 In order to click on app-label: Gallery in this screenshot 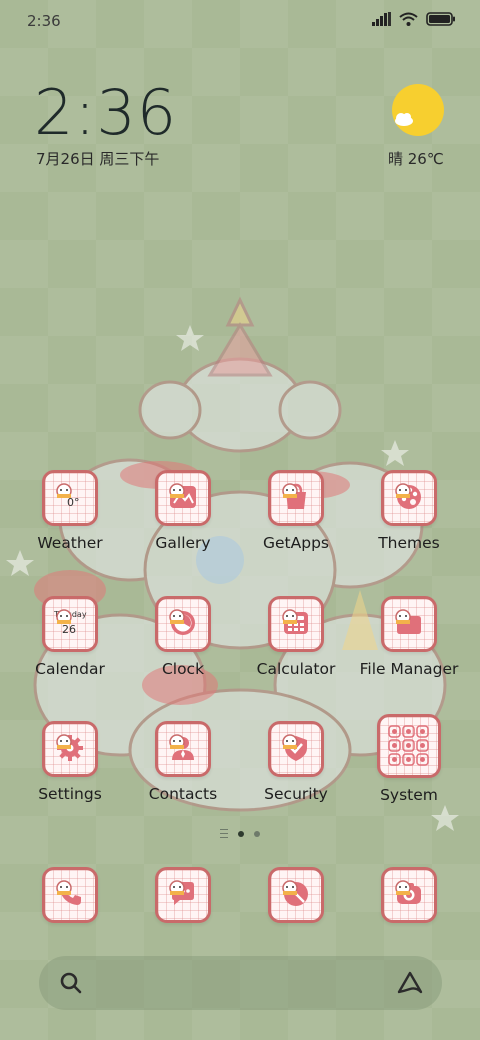, I will do `click(183, 543)`.